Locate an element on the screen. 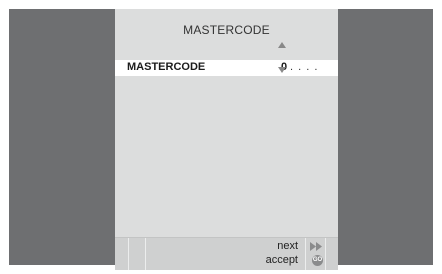  next-label: next is located at coordinates (287, 246).